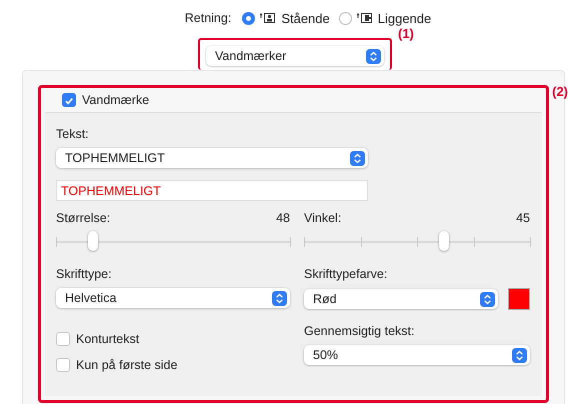  What do you see at coordinates (405, 18) in the screenshot?
I see `radio-label: Liggende` at bounding box center [405, 18].